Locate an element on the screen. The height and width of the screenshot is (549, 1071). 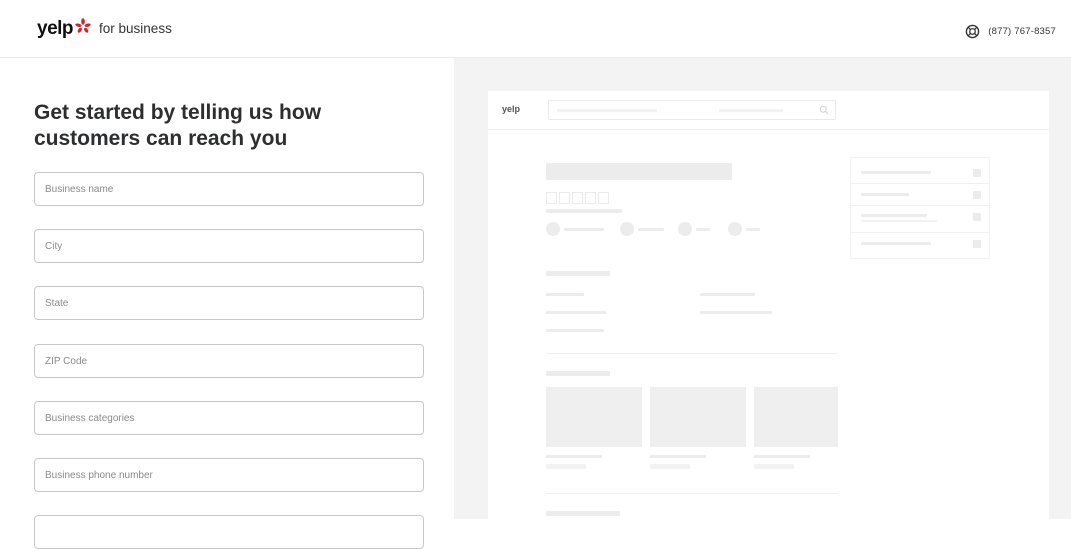
city-input is located at coordinates (229, 246).